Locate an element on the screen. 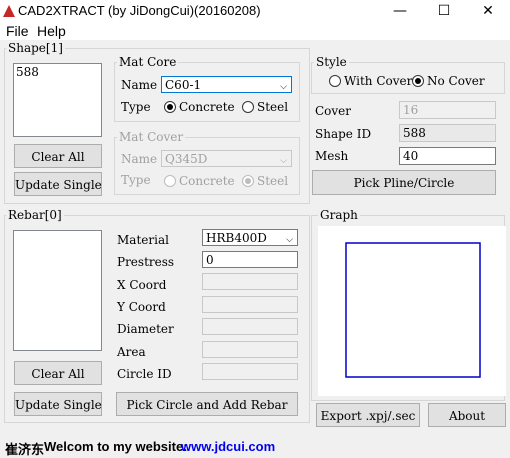  website-link: www.jdcui.com is located at coordinates (228, 446).